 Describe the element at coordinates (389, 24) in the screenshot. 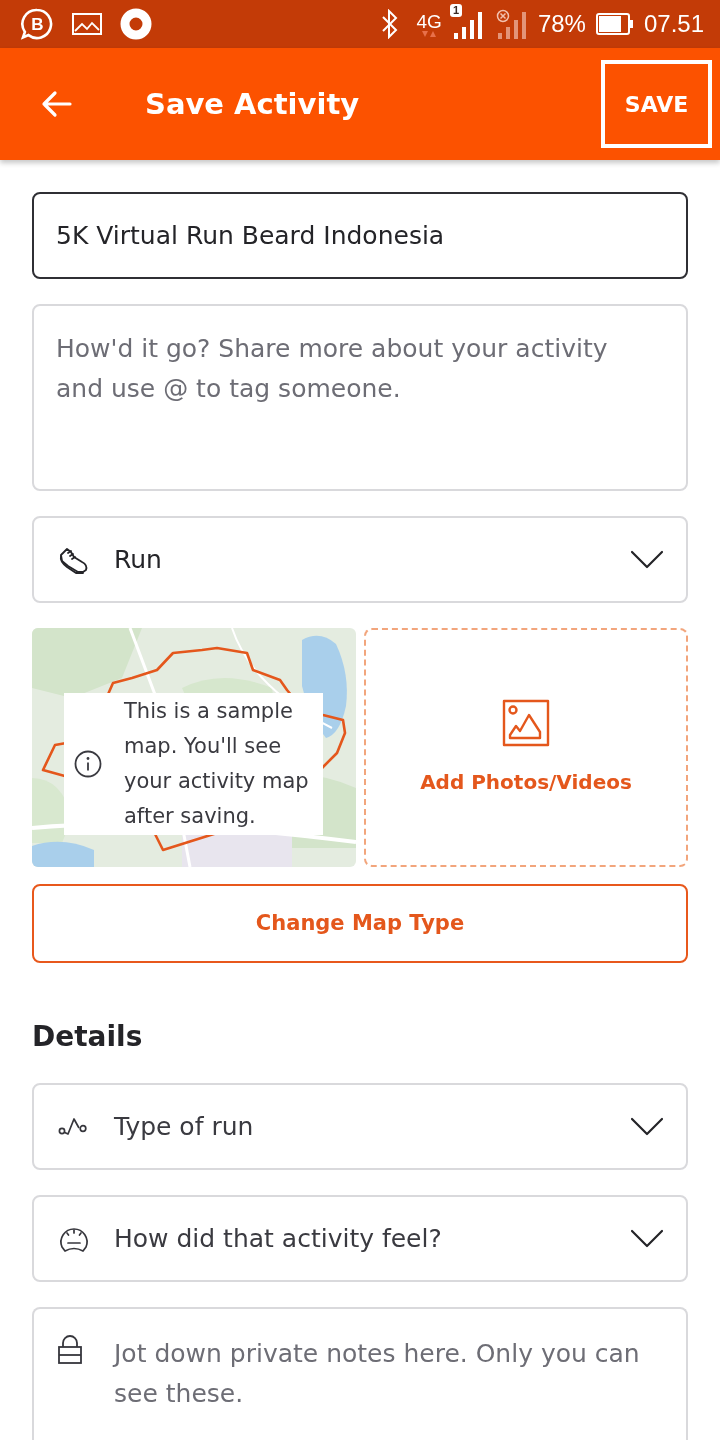

I see `bluetooth-icon` at that location.